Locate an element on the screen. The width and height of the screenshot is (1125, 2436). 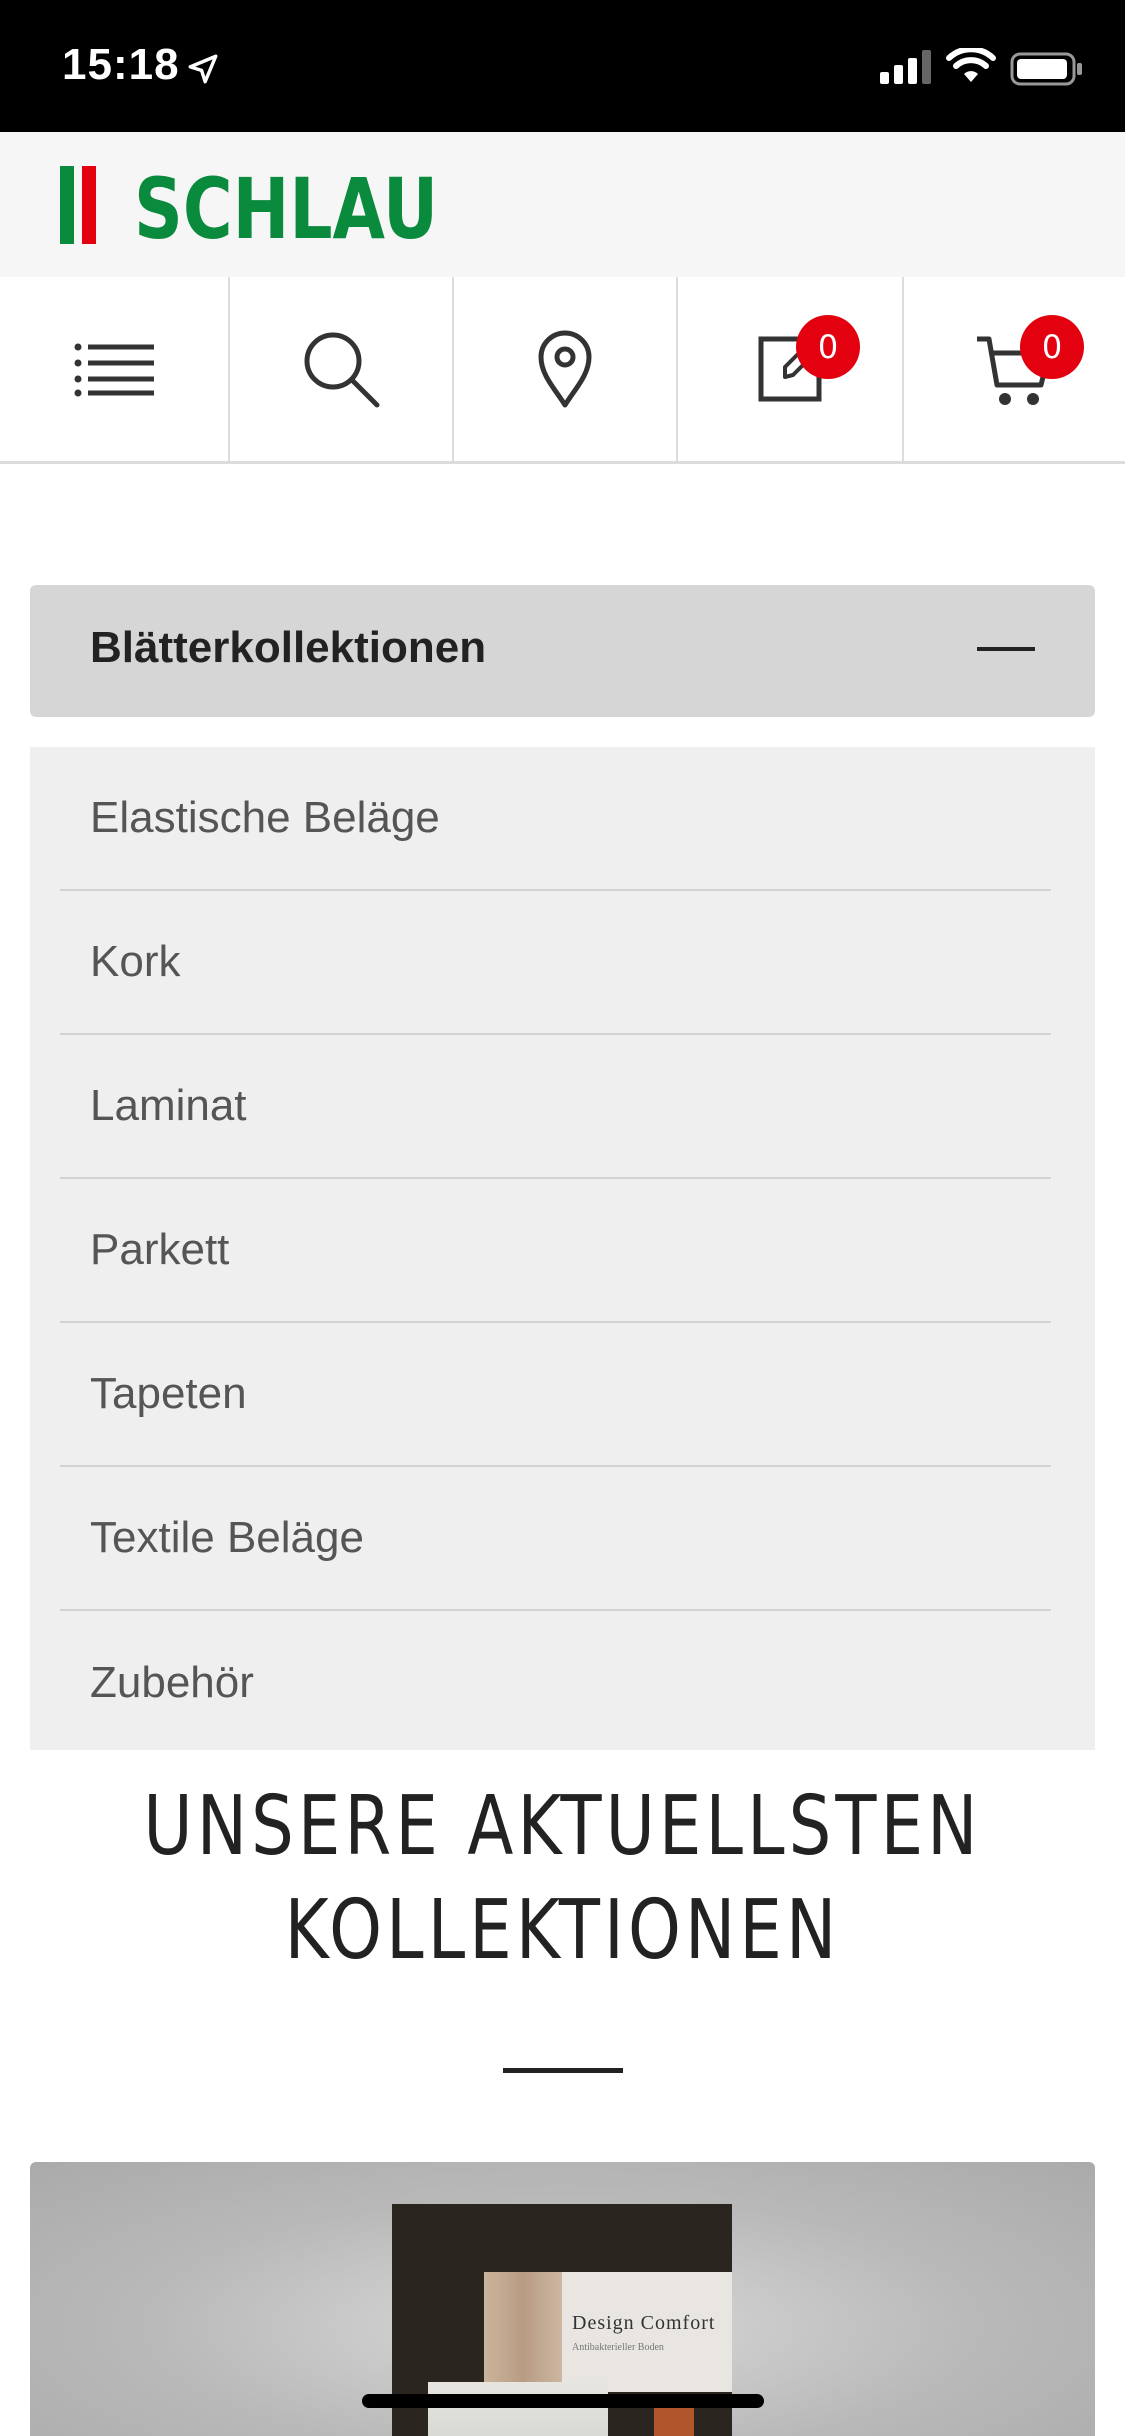
category-label: Parkett is located at coordinates (160, 1249).